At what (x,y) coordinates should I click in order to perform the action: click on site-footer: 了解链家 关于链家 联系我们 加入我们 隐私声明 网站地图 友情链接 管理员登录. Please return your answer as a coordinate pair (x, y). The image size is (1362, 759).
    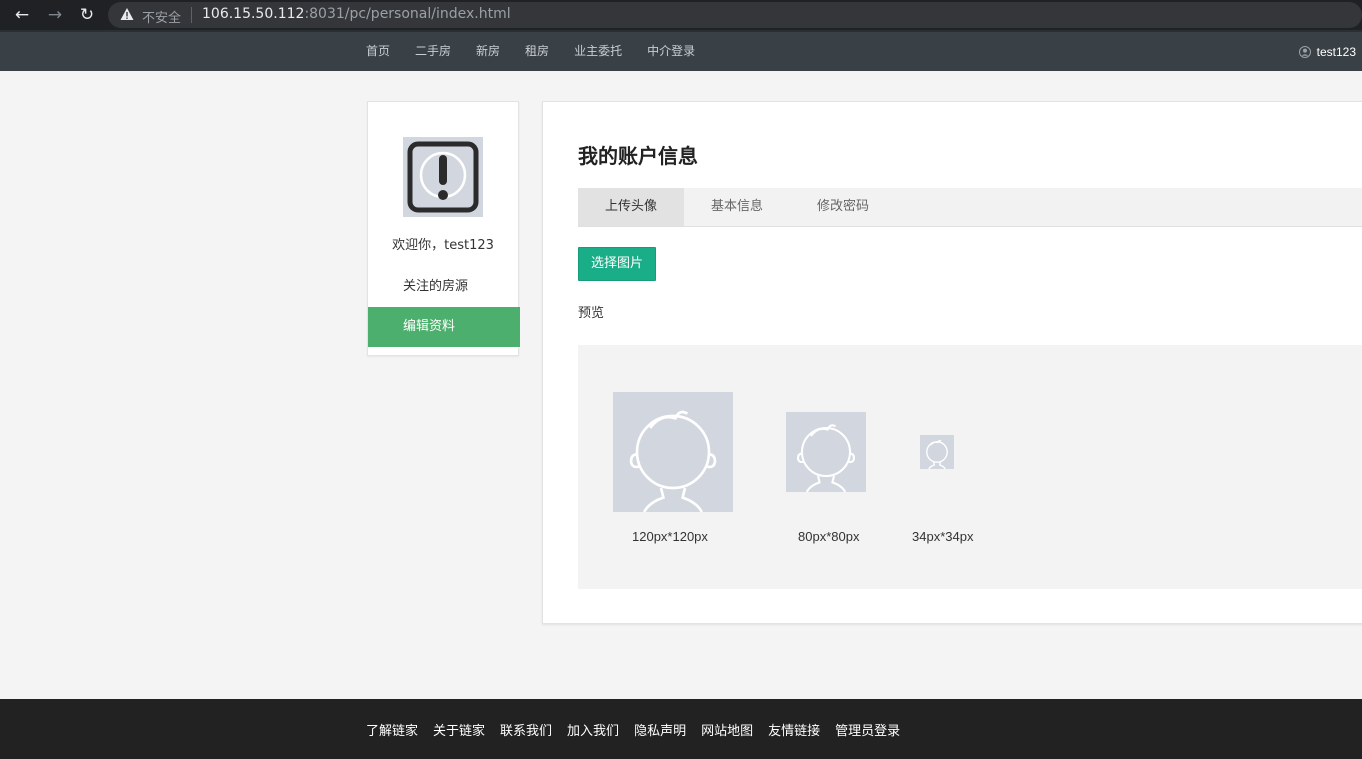
    Looking at the image, I should click on (681, 729).